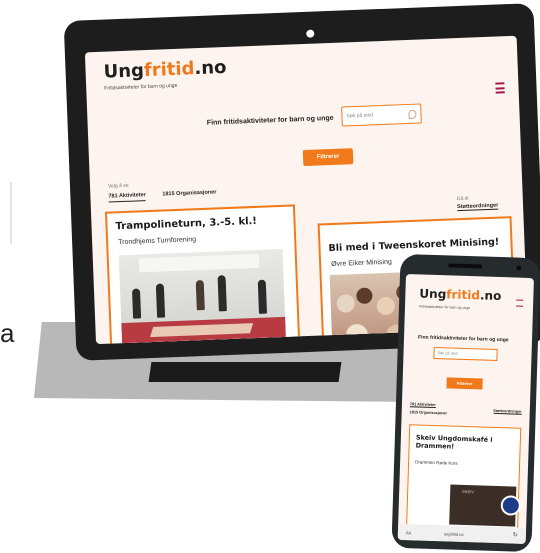 The image size is (540, 553). What do you see at coordinates (519, 268) in the screenshot?
I see `front-camera-icon` at bounding box center [519, 268].